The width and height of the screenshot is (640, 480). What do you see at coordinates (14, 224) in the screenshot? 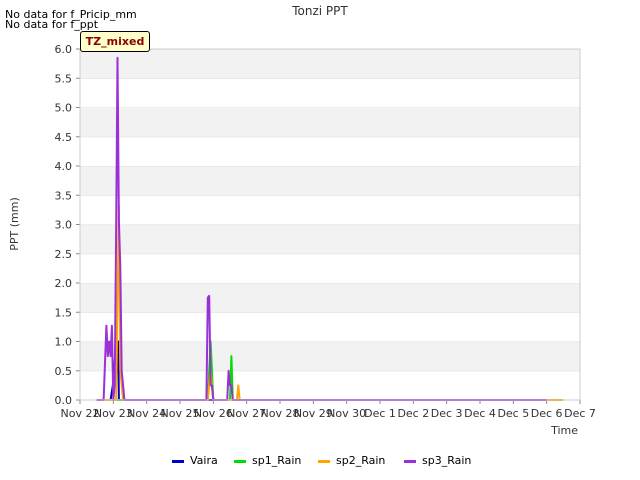
I see `y-axis-label: PPT (mm)` at bounding box center [14, 224].